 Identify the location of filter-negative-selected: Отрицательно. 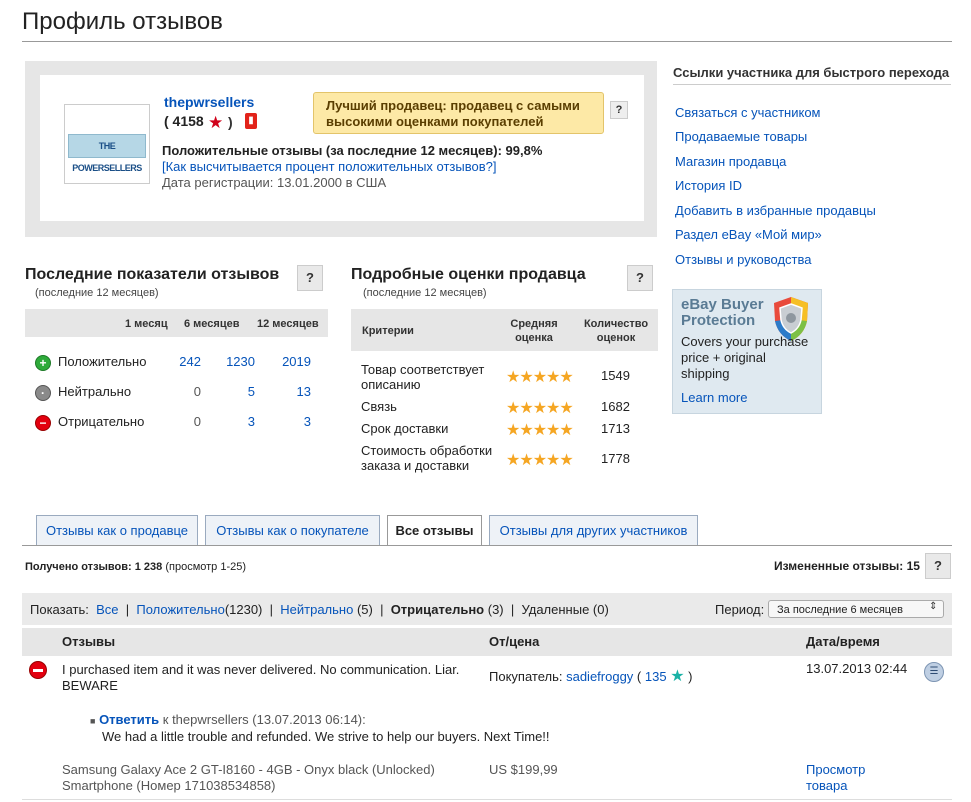
(437, 609).